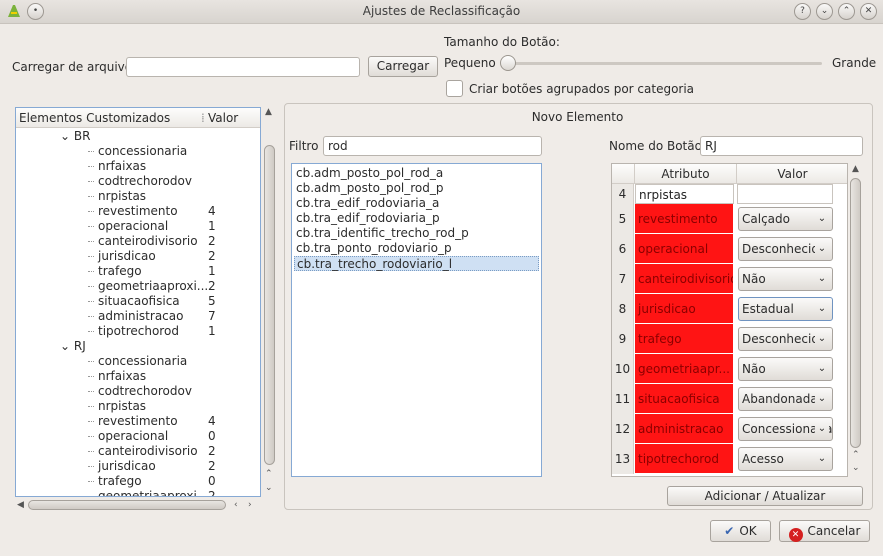  What do you see at coordinates (684, 279) in the screenshot?
I see `table-attribute-cell: canteirodivisorio` at bounding box center [684, 279].